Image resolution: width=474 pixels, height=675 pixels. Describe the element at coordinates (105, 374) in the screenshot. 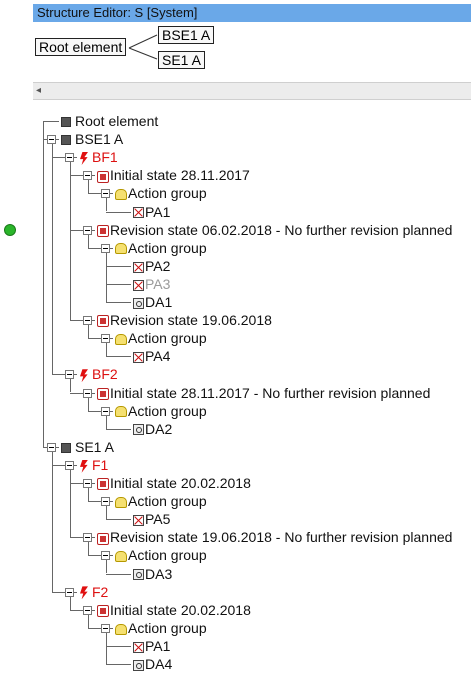

I see `tree-row-label: BF2` at that location.